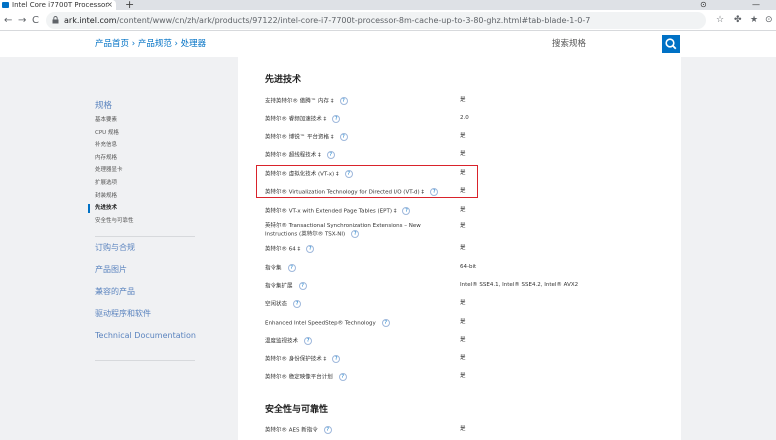  I want to click on spec-label-text: 英特尔® AES 新指令, so click(291, 430).